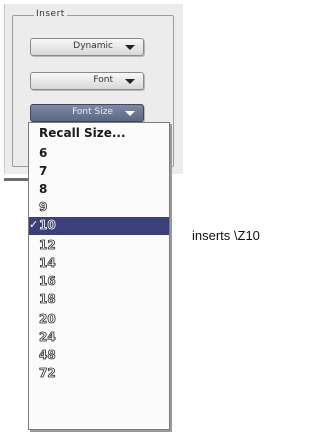 The image size is (320, 434). I want to click on menu-item-20: 20, so click(99, 320).